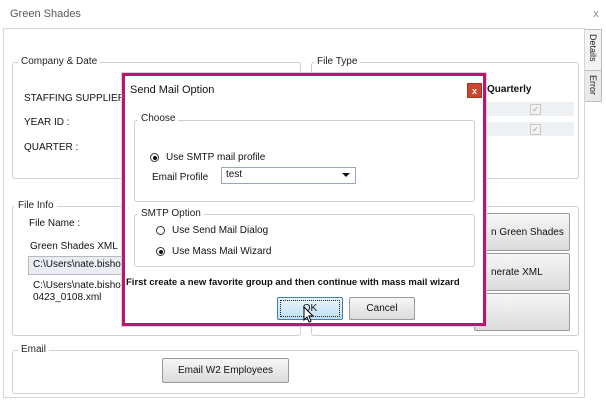 This screenshot has height=401, width=606. I want to click on dialog-close-button: x, so click(474, 90).